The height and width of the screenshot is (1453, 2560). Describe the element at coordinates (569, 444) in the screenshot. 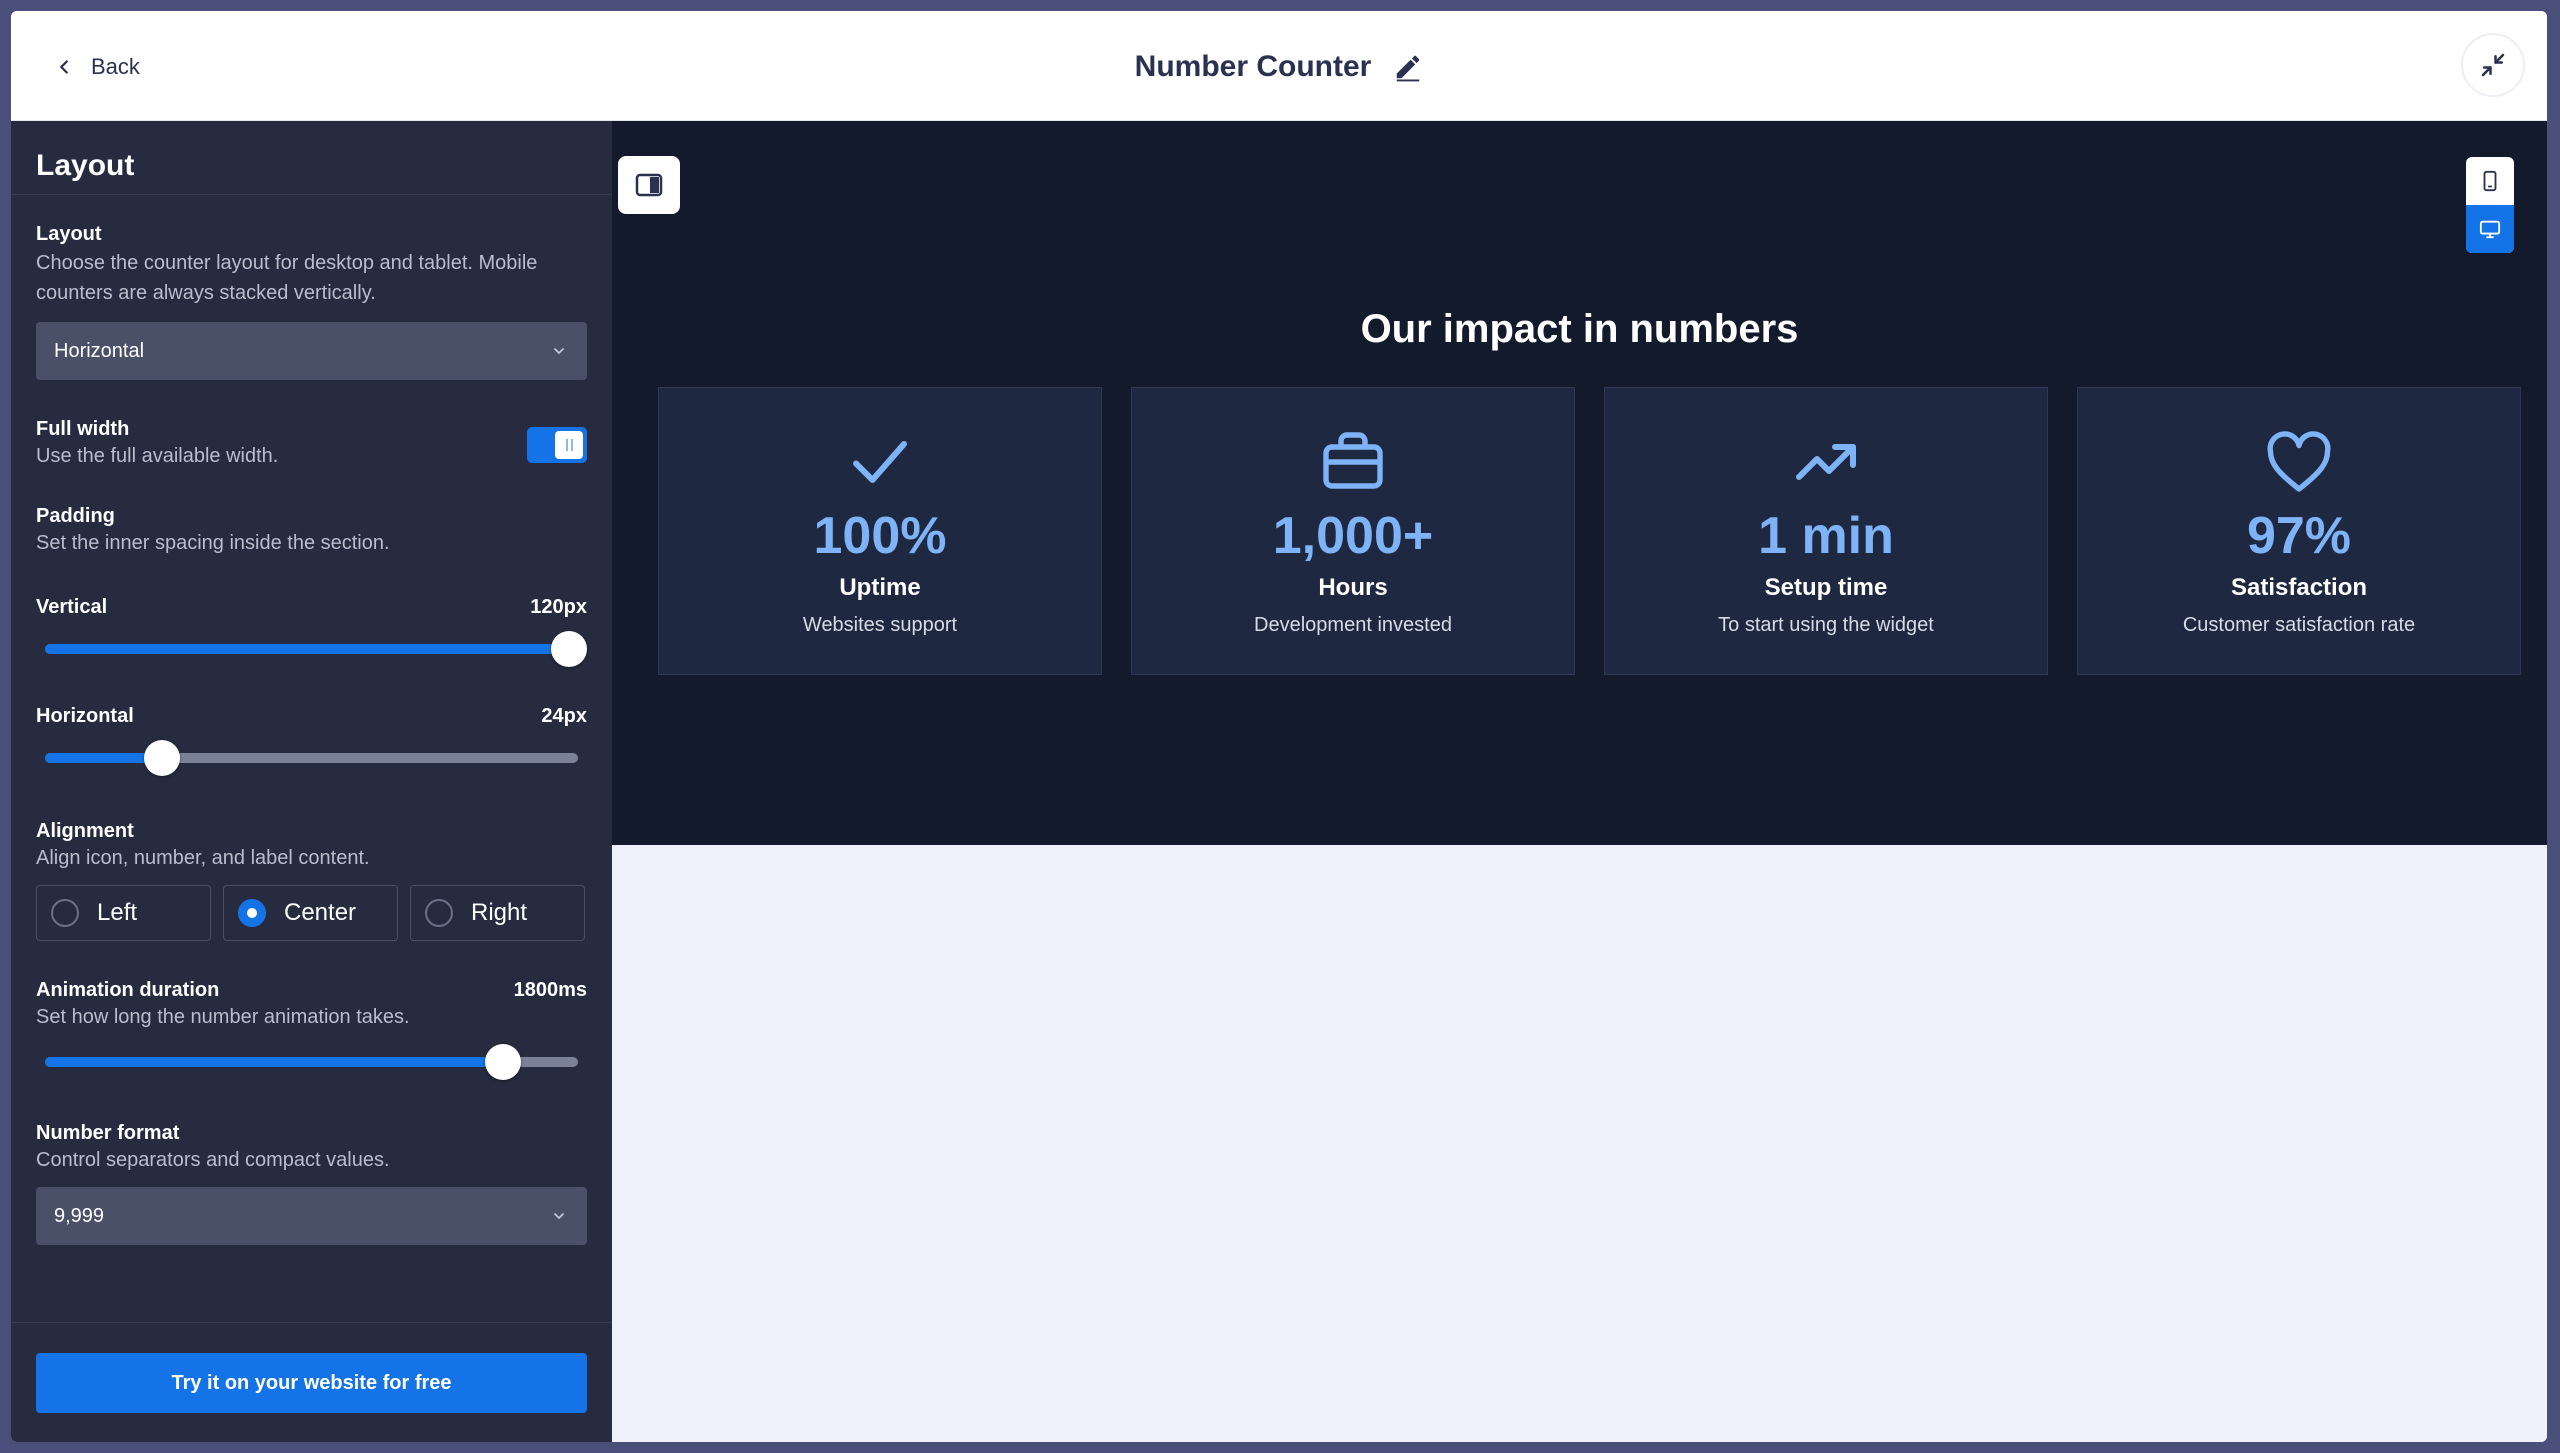

I see `toggle-knob` at that location.